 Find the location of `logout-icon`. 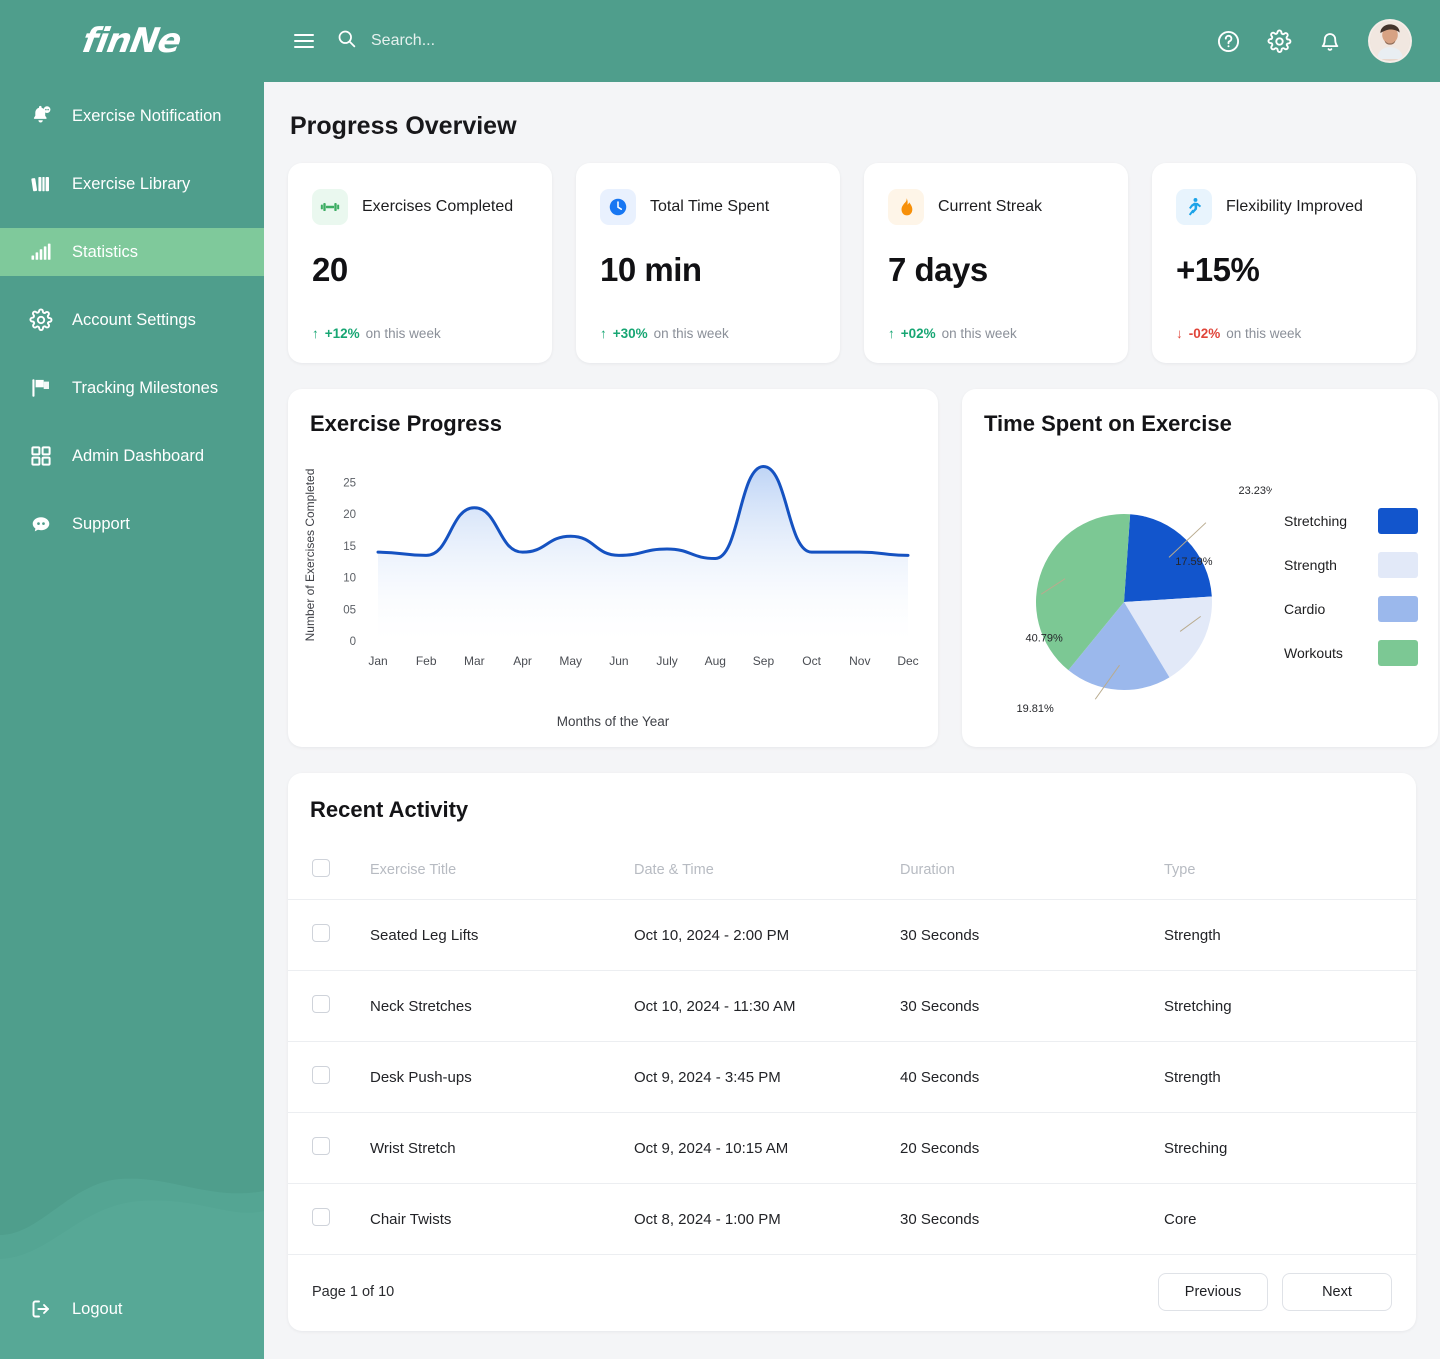

logout-icon is located at coordinates (41, 1309).